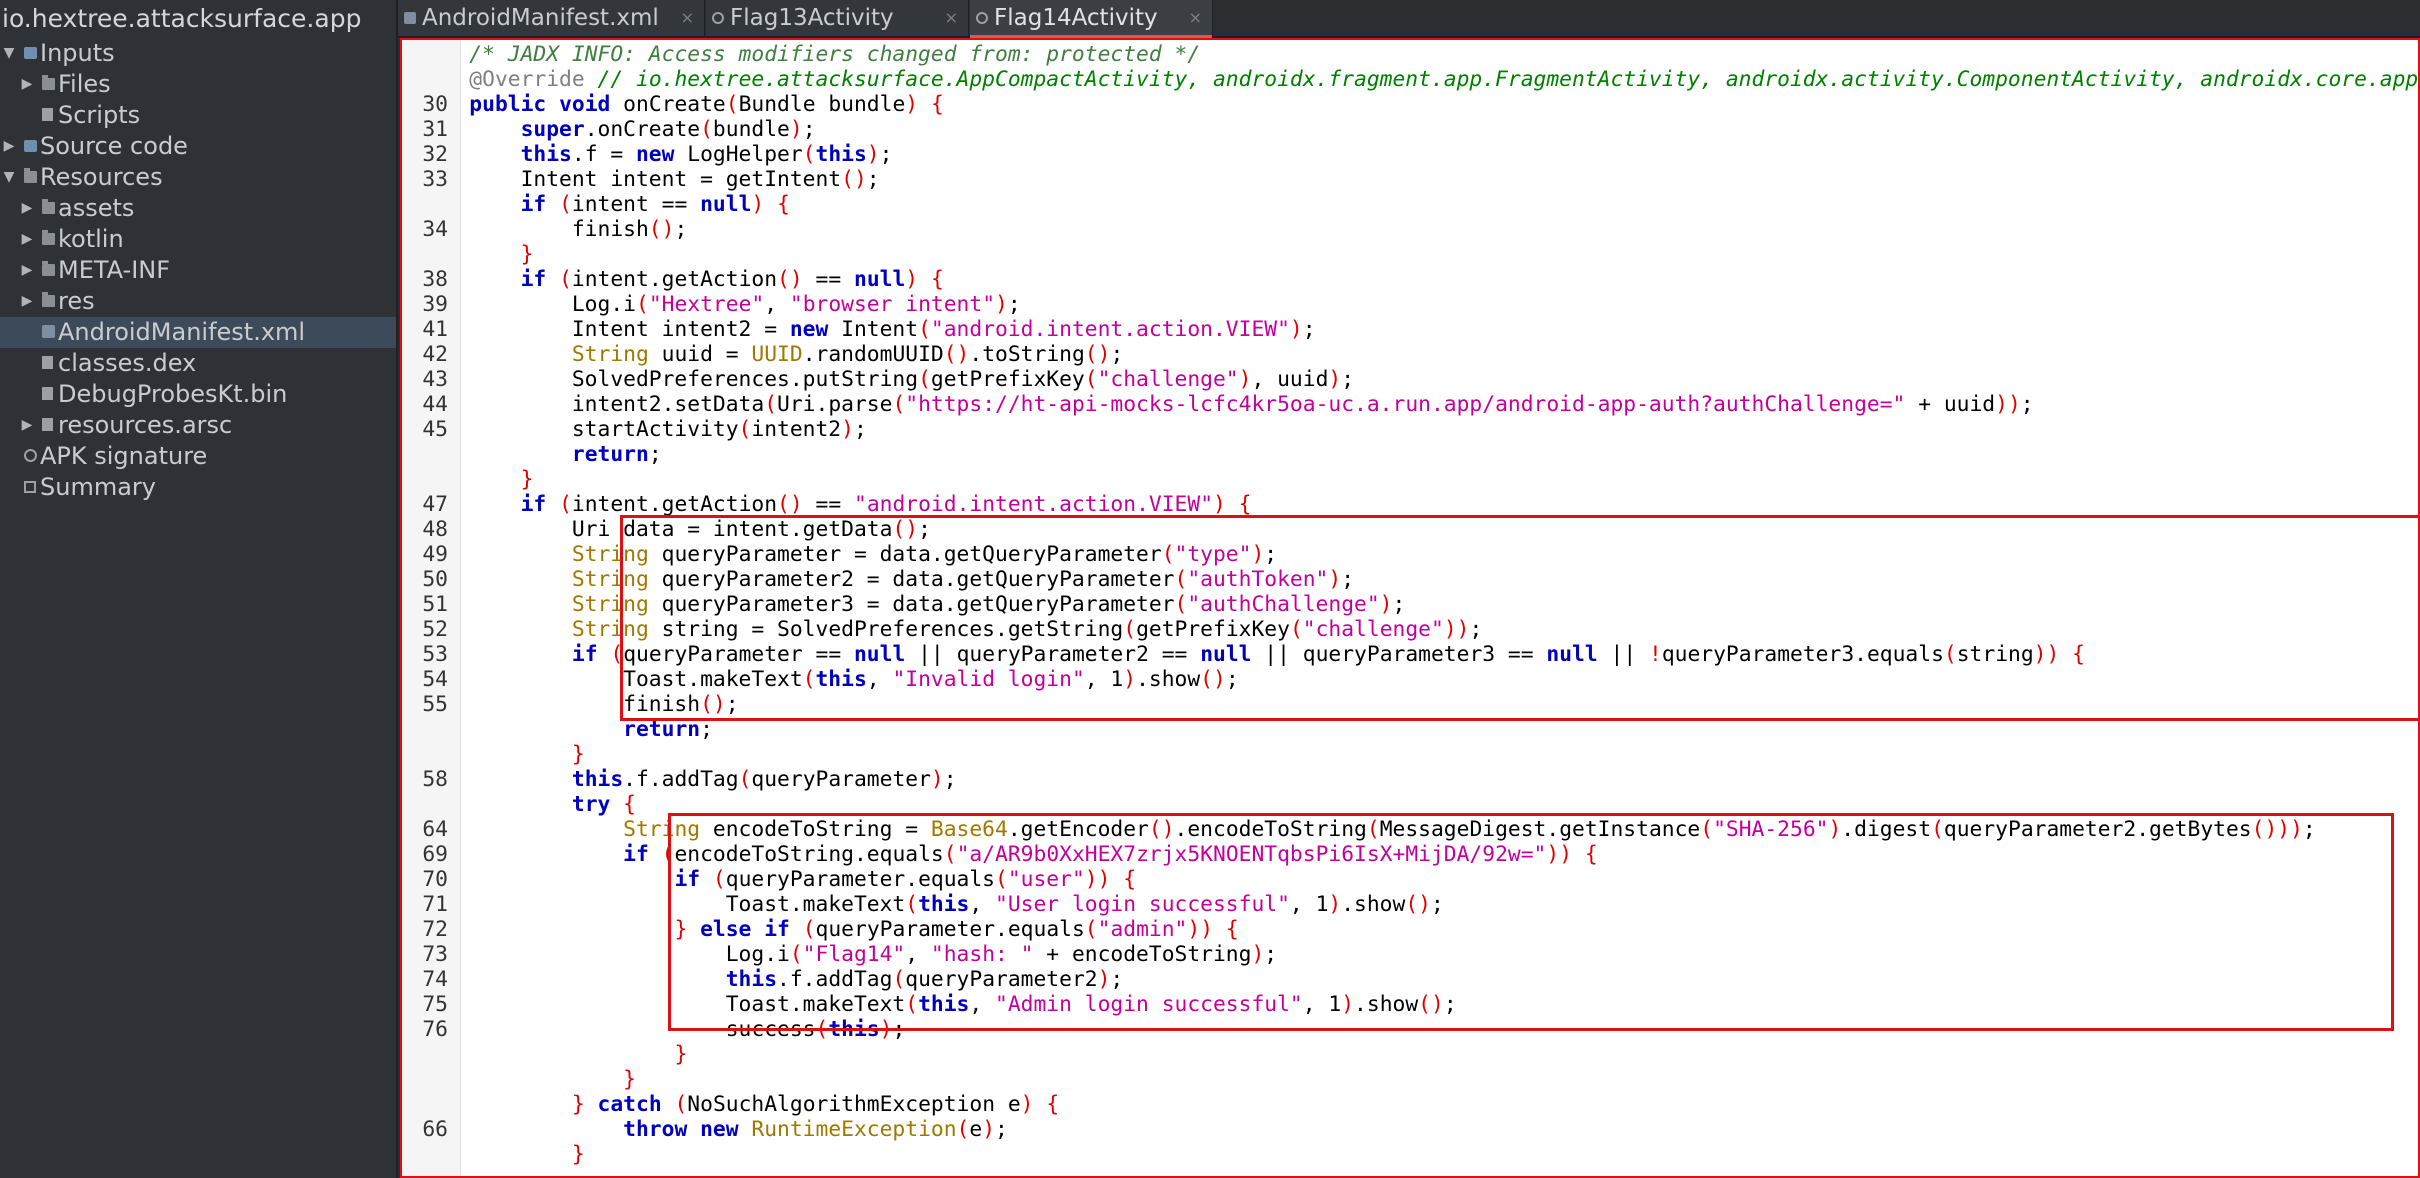 Image resolution: width=2420 pixels, height=1178 pixels. I want to click on tree-item-label: Scripts, so click(99, 115).